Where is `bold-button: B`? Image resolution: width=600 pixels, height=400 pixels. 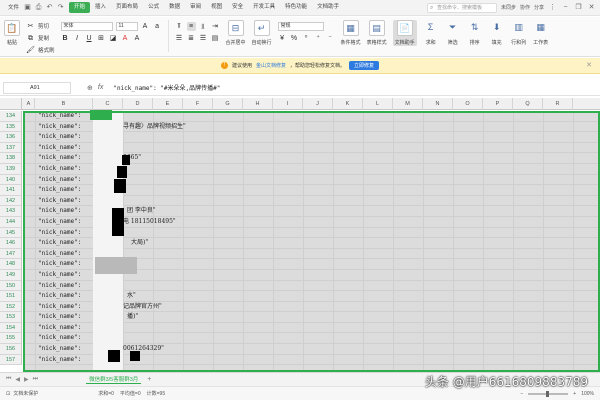
bold-button: B is located at coordinates (65, 38).